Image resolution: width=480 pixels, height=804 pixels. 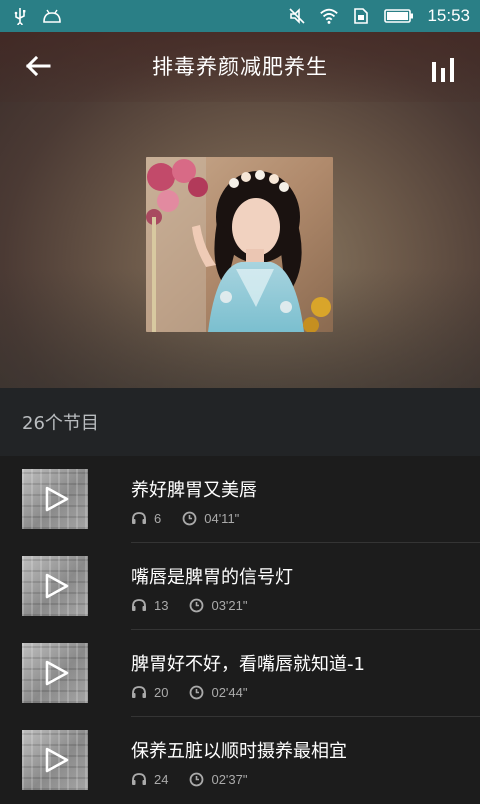 What do you see at coordinates (329, 16) in the screenshot?
I see `wifi-icon` at bounding box center [329, 16].